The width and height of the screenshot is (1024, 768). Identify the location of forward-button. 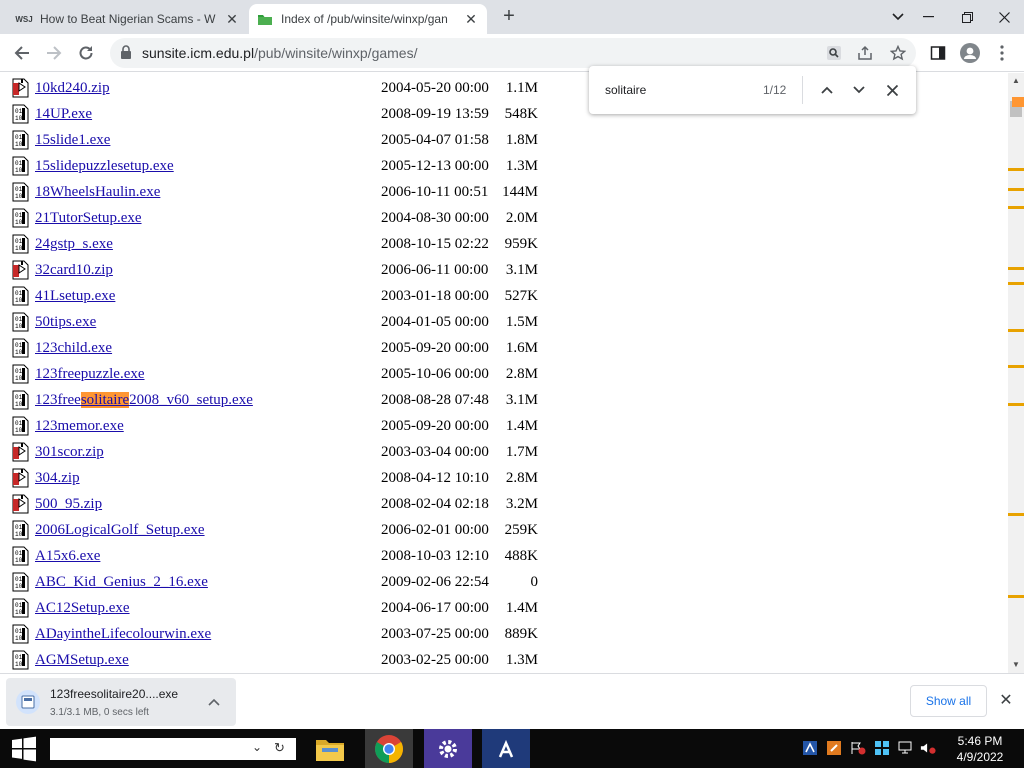
(54, 53).